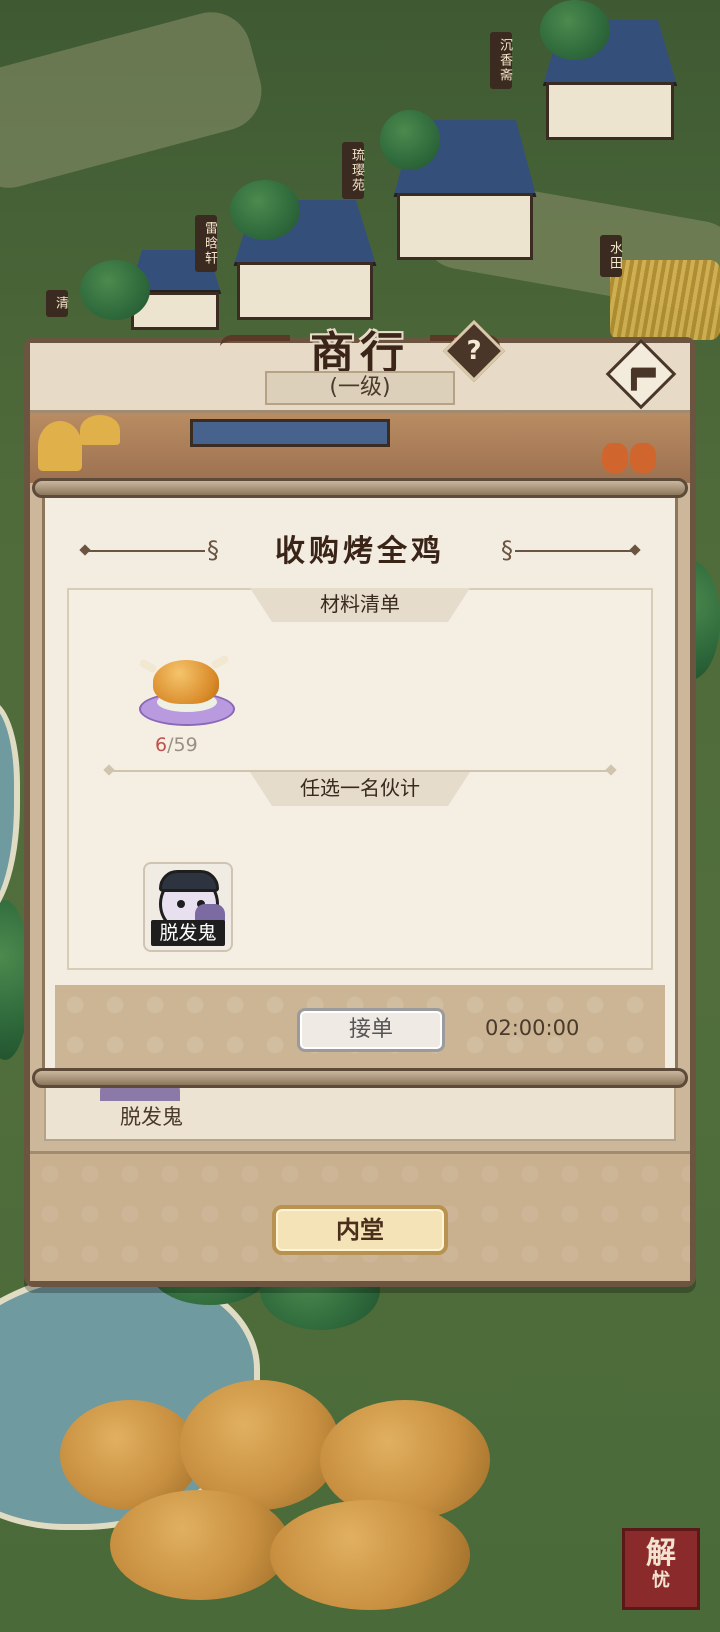 This screenshot has width=720, height=1632. What do you see at coordinates (360, 1230) in the screenshot?
I see `inner-hall-button: 内堂` at bounding box center [360, 1230].